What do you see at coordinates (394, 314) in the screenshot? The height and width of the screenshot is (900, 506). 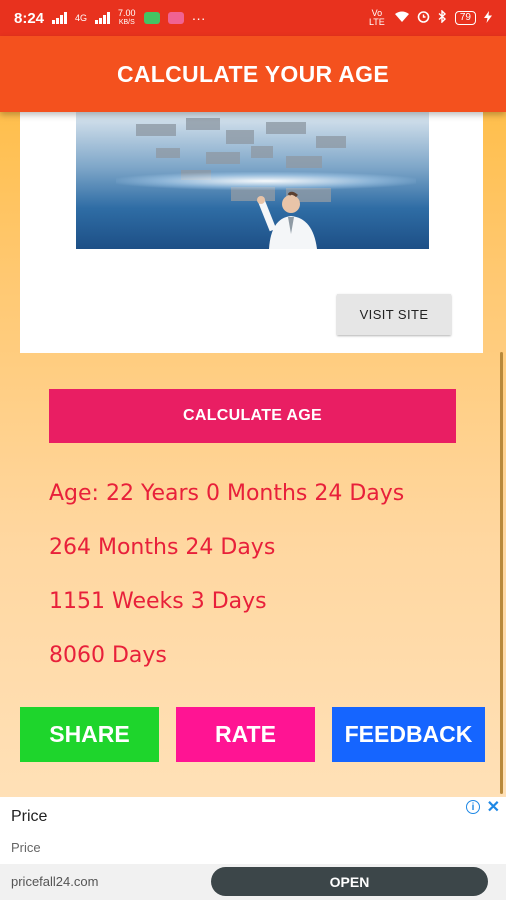 I see `visit-site-button: VISIT SITE` at bounding box center [394, 314].